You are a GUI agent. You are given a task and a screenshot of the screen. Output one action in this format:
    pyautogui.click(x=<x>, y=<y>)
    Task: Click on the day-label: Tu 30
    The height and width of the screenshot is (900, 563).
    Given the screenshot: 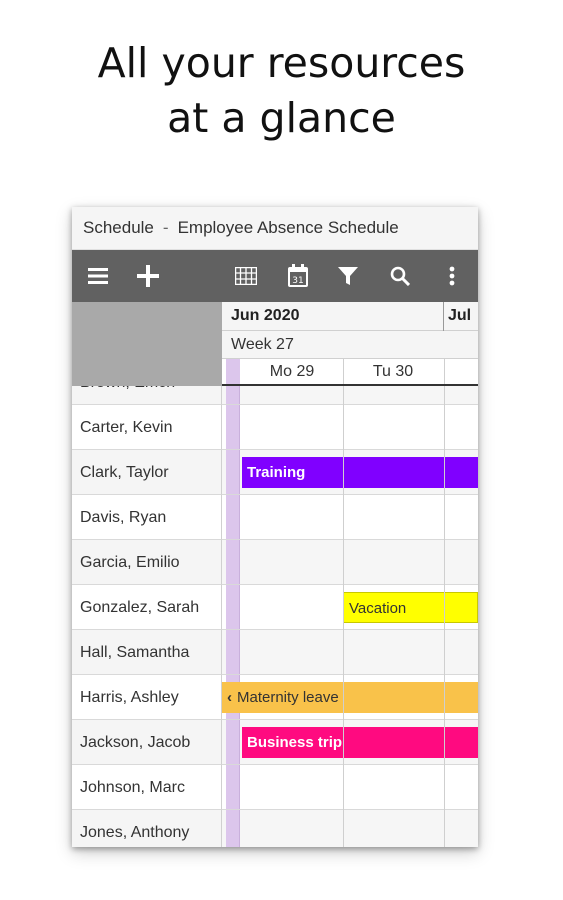 What is the action you would take?
    pyautogui.click(x=393, y=372)
    